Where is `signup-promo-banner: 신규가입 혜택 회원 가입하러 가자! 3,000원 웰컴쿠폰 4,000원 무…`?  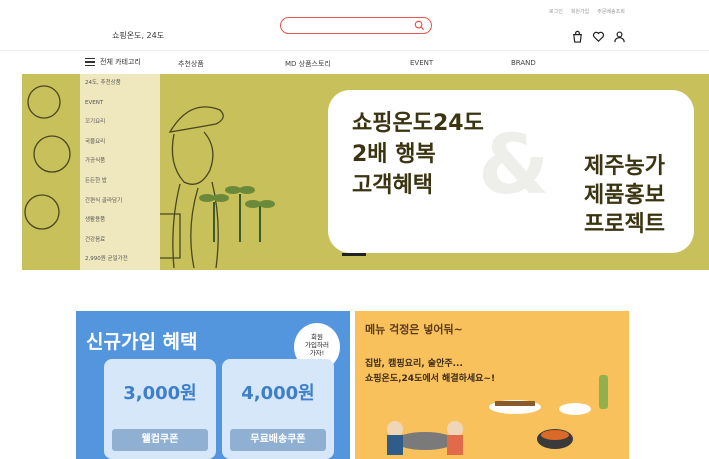
signup-promo-banner: 신규가입 혜택 회원 가입하러 가자! 3,000원 웰컴쿠폰 4,000원 무… is located at coordinates (213, 385).